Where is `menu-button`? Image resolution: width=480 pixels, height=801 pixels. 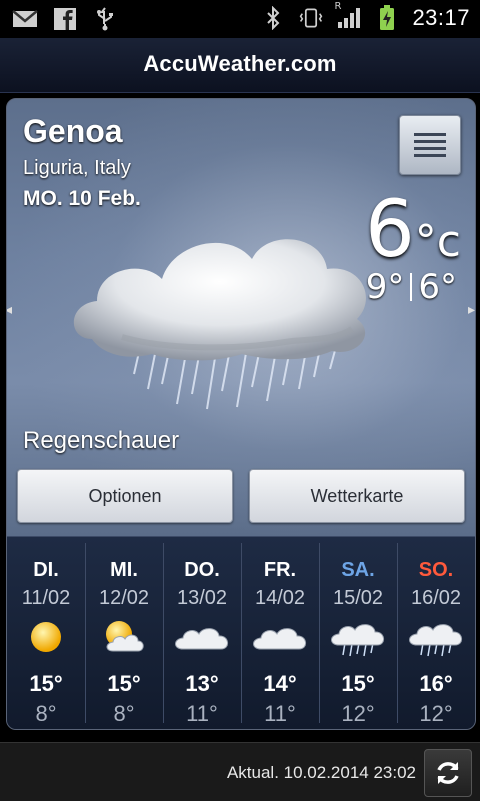
menu-button is located at coordinates (430, 145).